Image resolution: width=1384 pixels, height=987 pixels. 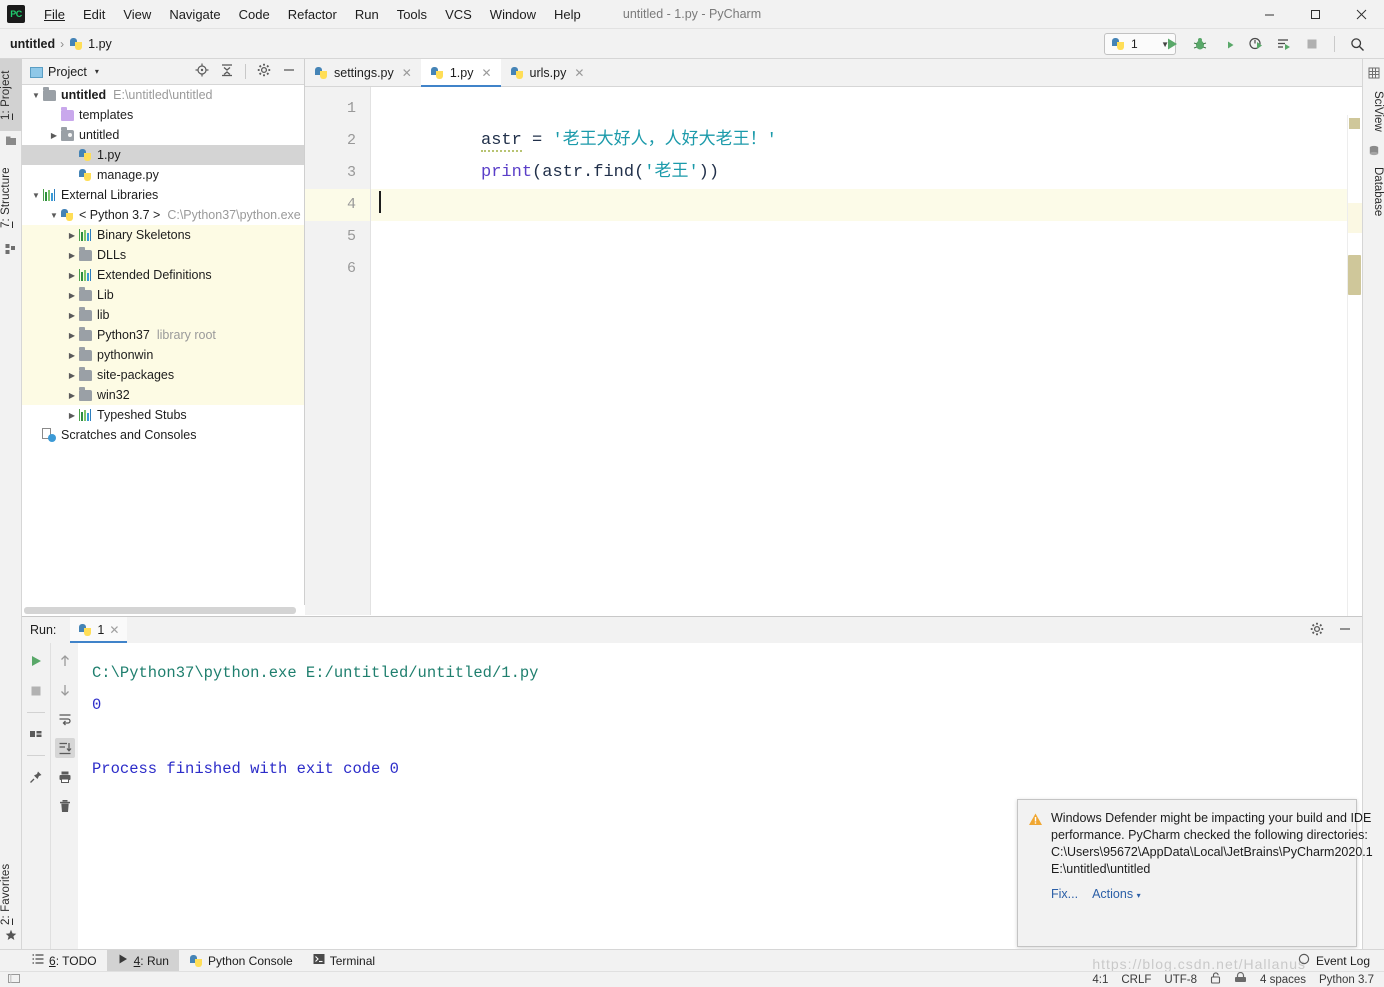 I want to click on bottom-tab-python-console: Python Console, so click(x=241, y=961).